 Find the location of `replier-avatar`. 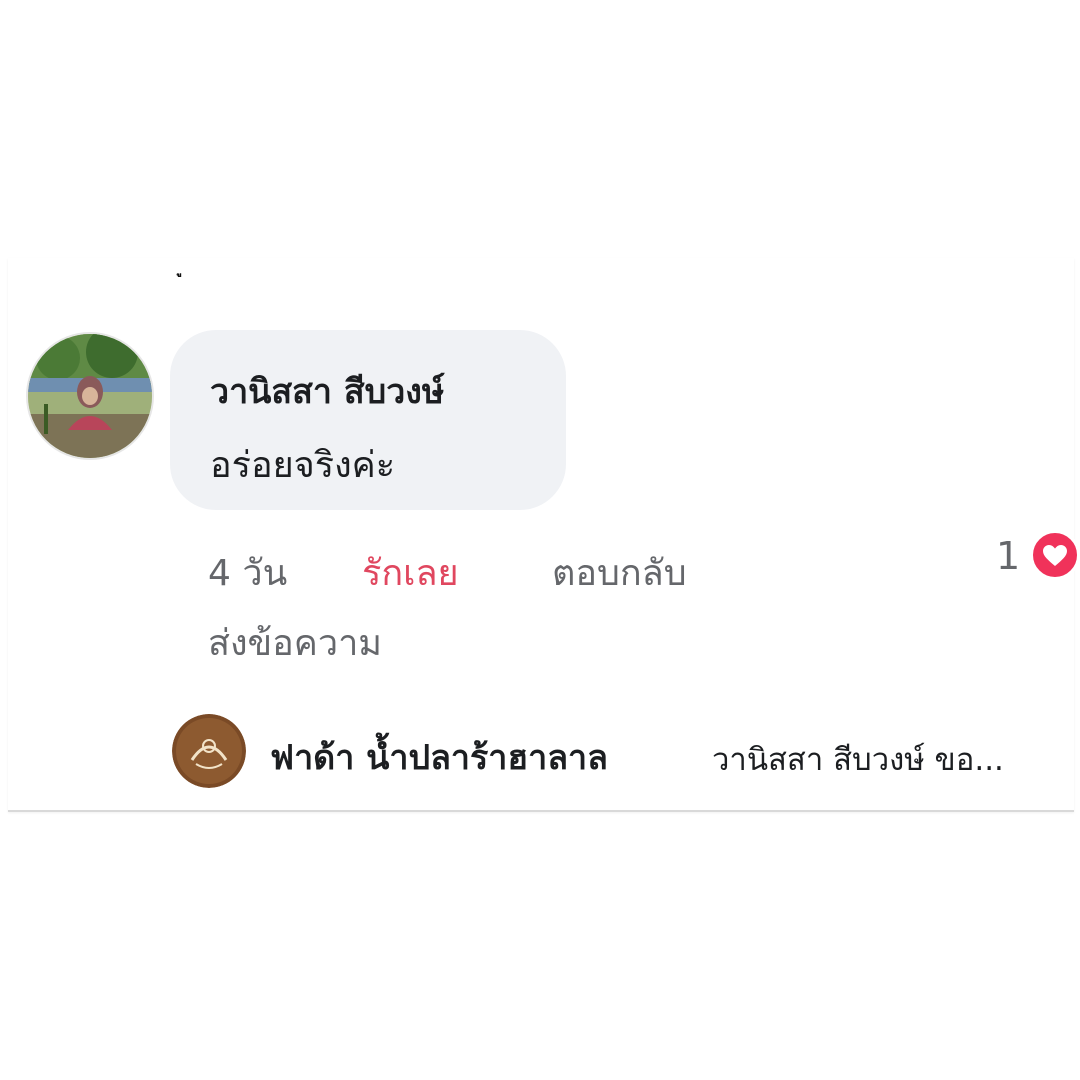

replier-avatar is located at coordinates (209, 751).